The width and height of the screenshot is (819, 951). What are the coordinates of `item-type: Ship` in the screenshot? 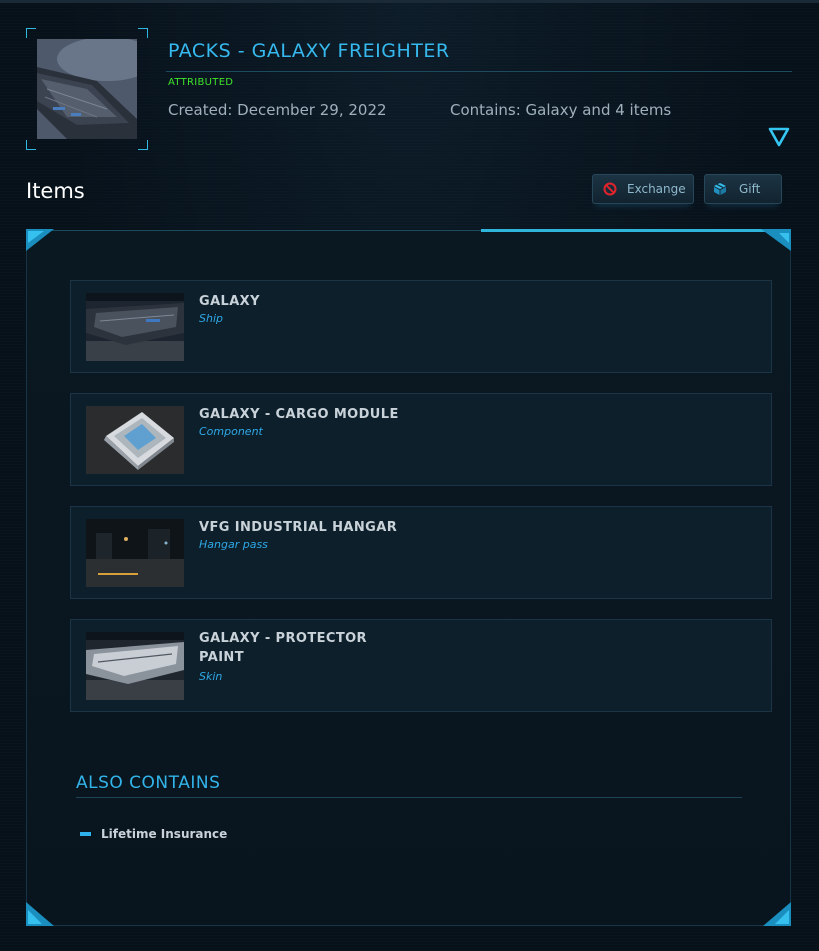 It's located at (211, 318).